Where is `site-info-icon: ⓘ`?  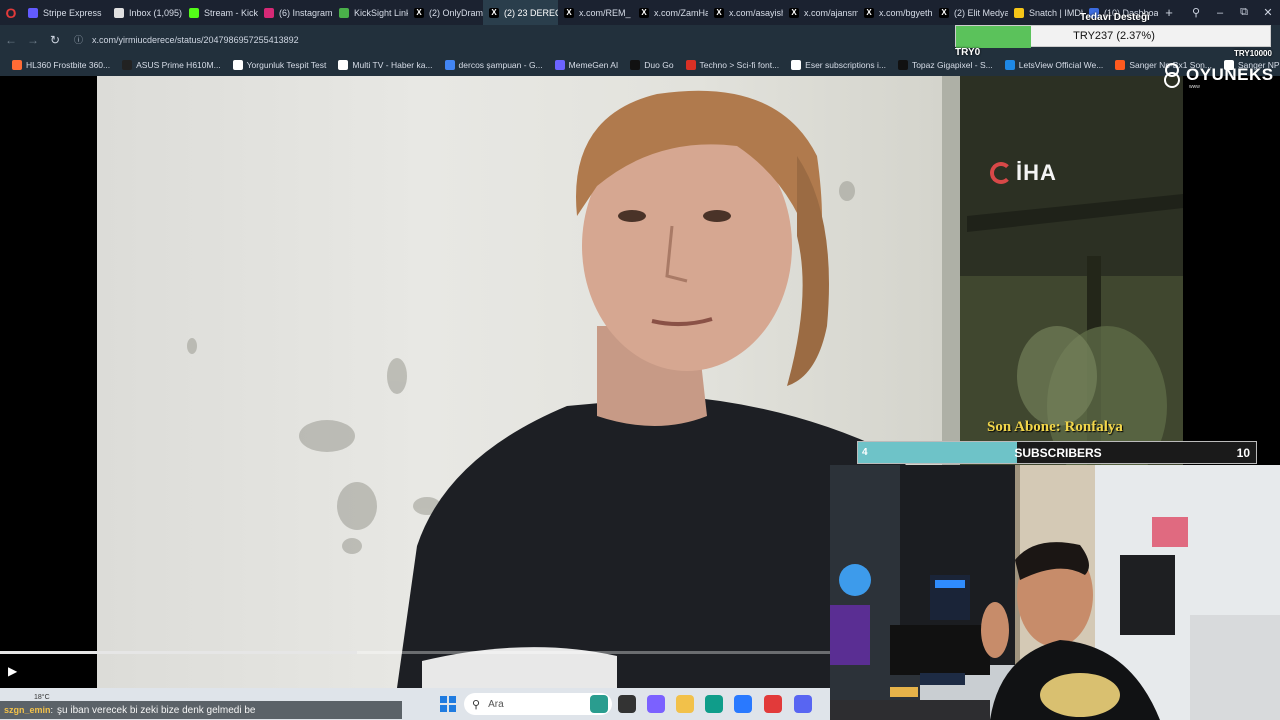 site-info-icon: ⓘ is located at coordinates (81, 39).